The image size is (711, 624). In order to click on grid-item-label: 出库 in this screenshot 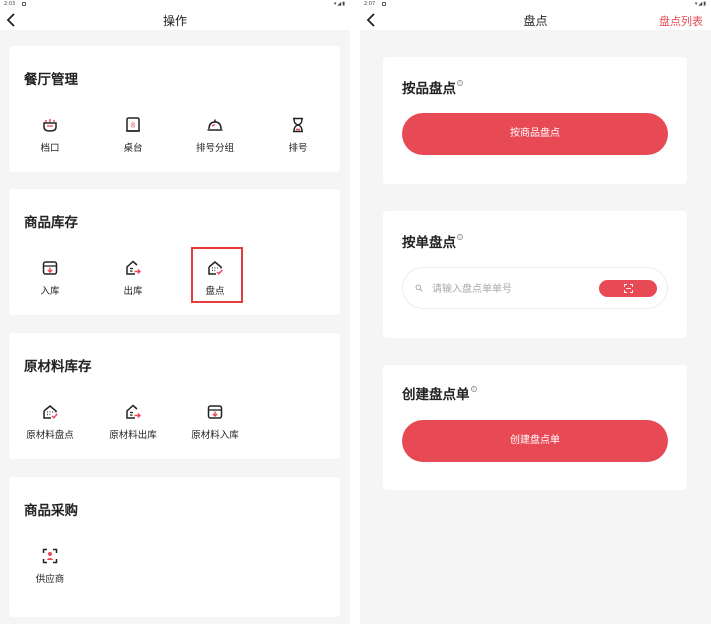, I will do `click(133, 291)`.